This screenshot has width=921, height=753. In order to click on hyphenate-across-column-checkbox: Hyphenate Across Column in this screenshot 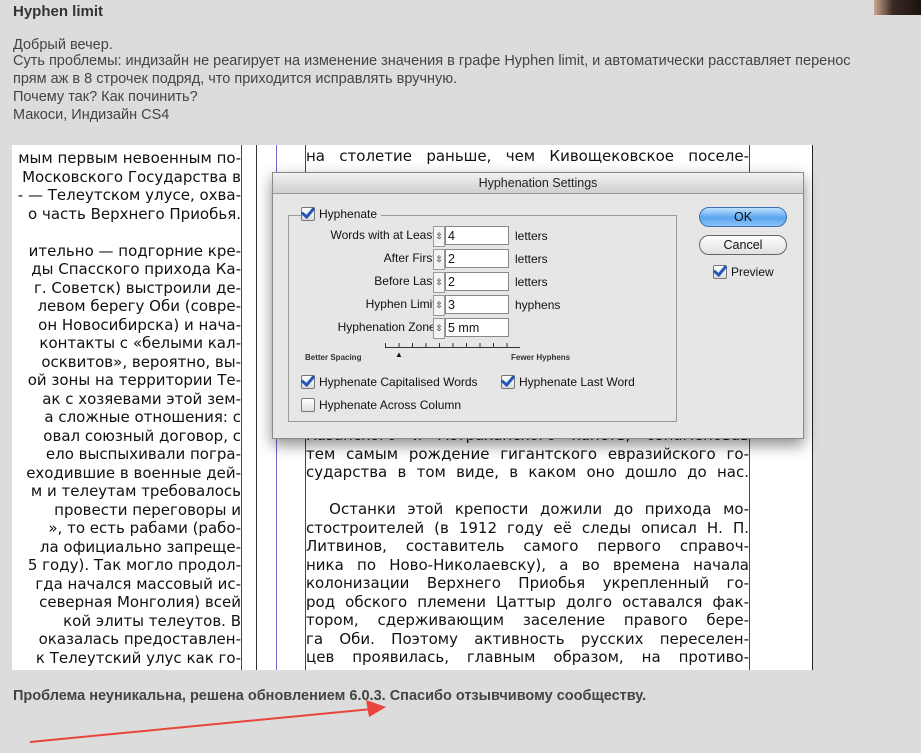, I will do `click(381, 405)`.